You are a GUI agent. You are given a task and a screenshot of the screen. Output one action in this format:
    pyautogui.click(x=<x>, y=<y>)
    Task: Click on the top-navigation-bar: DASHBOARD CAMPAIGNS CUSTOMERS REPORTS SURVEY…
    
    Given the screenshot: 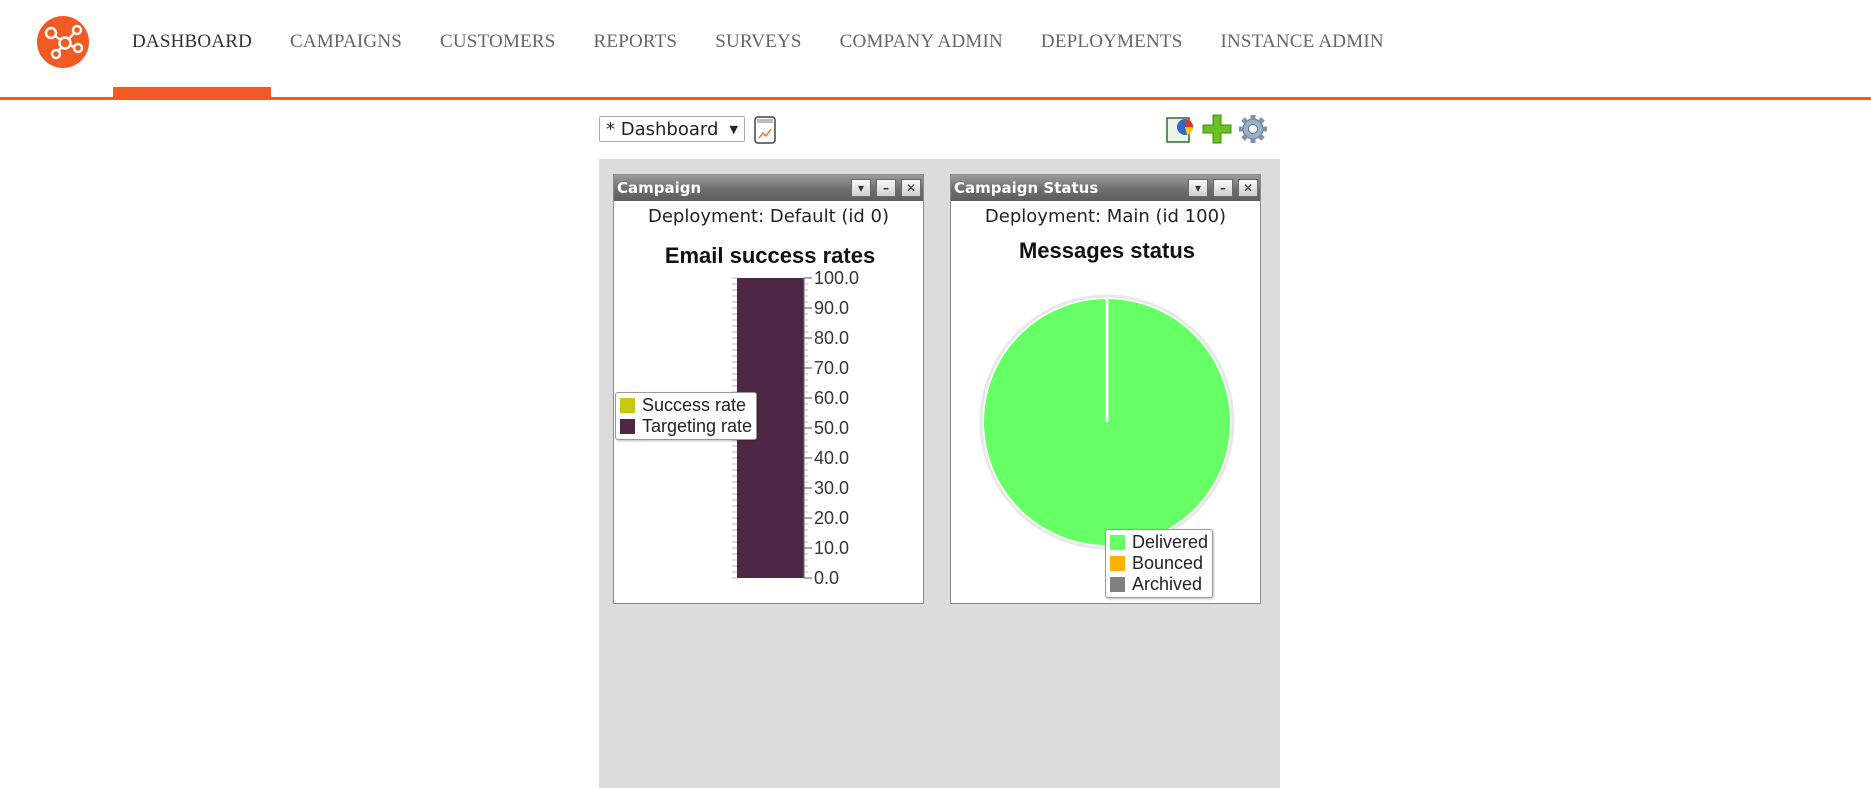 What is the action you would take?
    pyautogui.click(x=935, y=50)
    